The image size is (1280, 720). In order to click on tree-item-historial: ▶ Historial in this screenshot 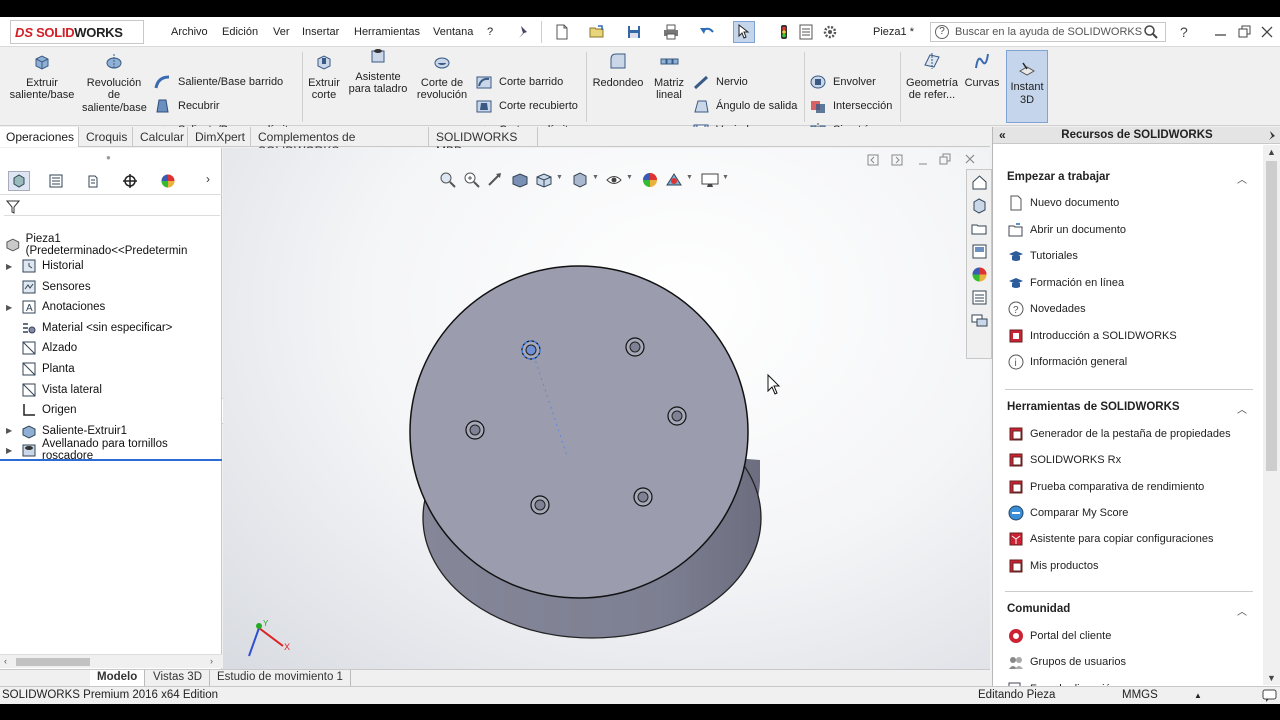, I will do `click(111, 266)`.